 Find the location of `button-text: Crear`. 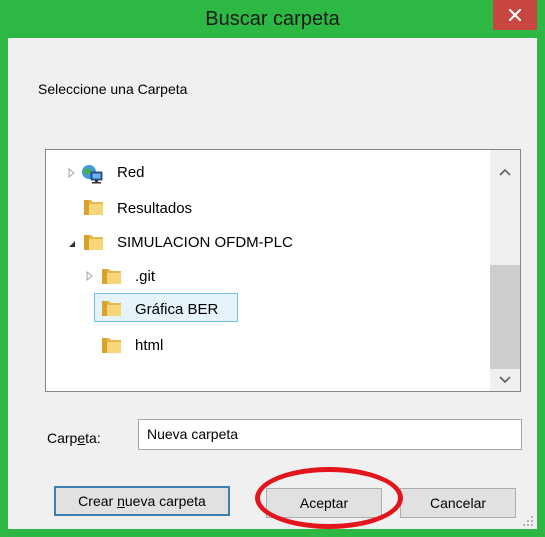

button-text: Crear is located at coordinates (98, 501).